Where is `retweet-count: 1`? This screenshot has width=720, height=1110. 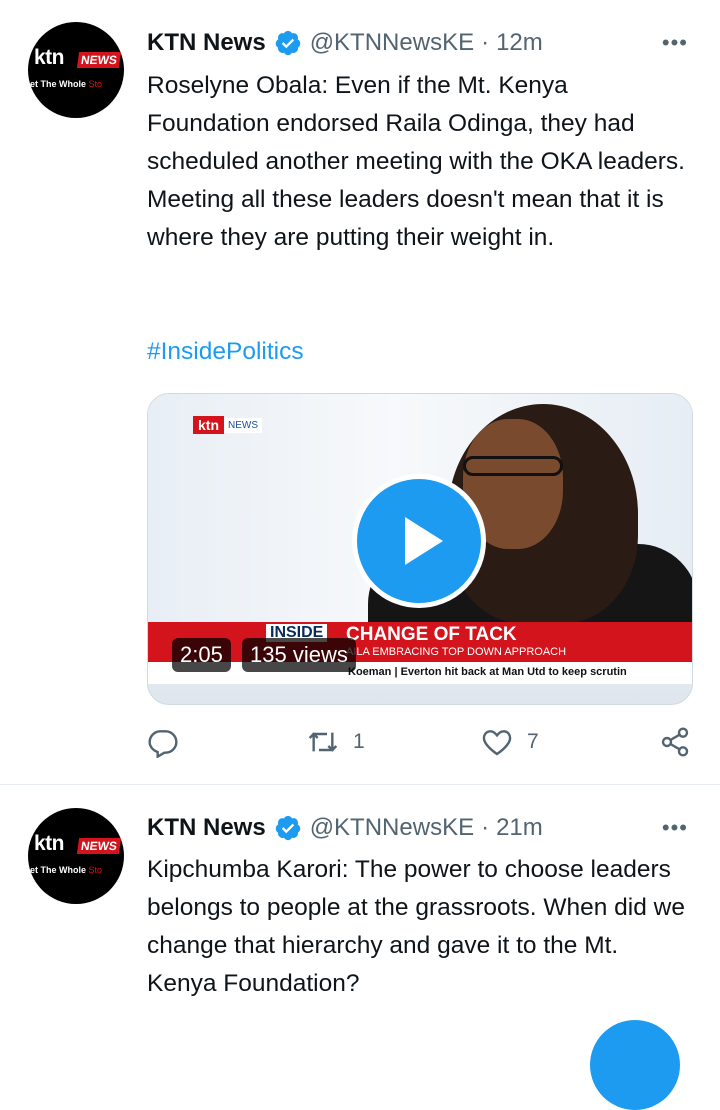 retweet-count: 1 is located at coordinates (359, 741).